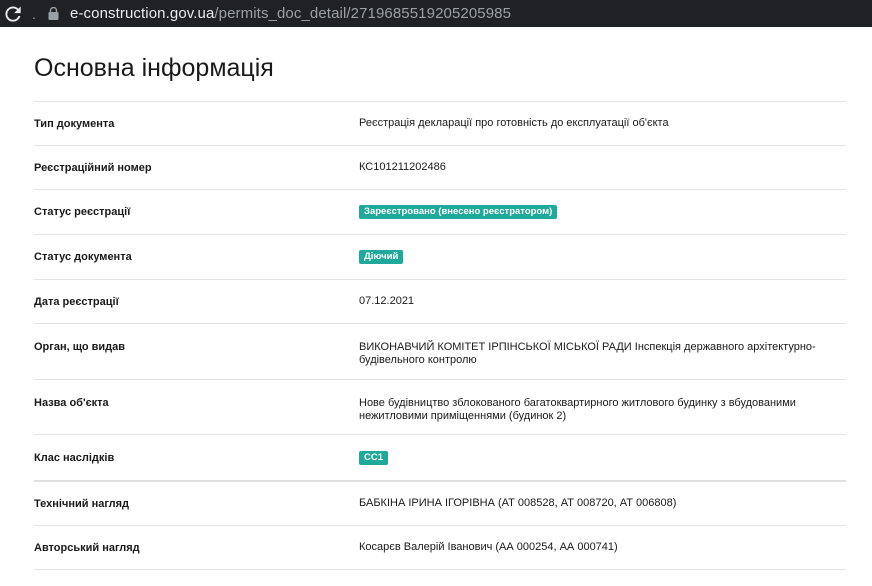 The width and height of the screenshot is (872, 586). What do you see at coordinates (142, 13) in the screenshot?
I see `url-host: e-construction.gov.ua` at bounding box center [142, 13].